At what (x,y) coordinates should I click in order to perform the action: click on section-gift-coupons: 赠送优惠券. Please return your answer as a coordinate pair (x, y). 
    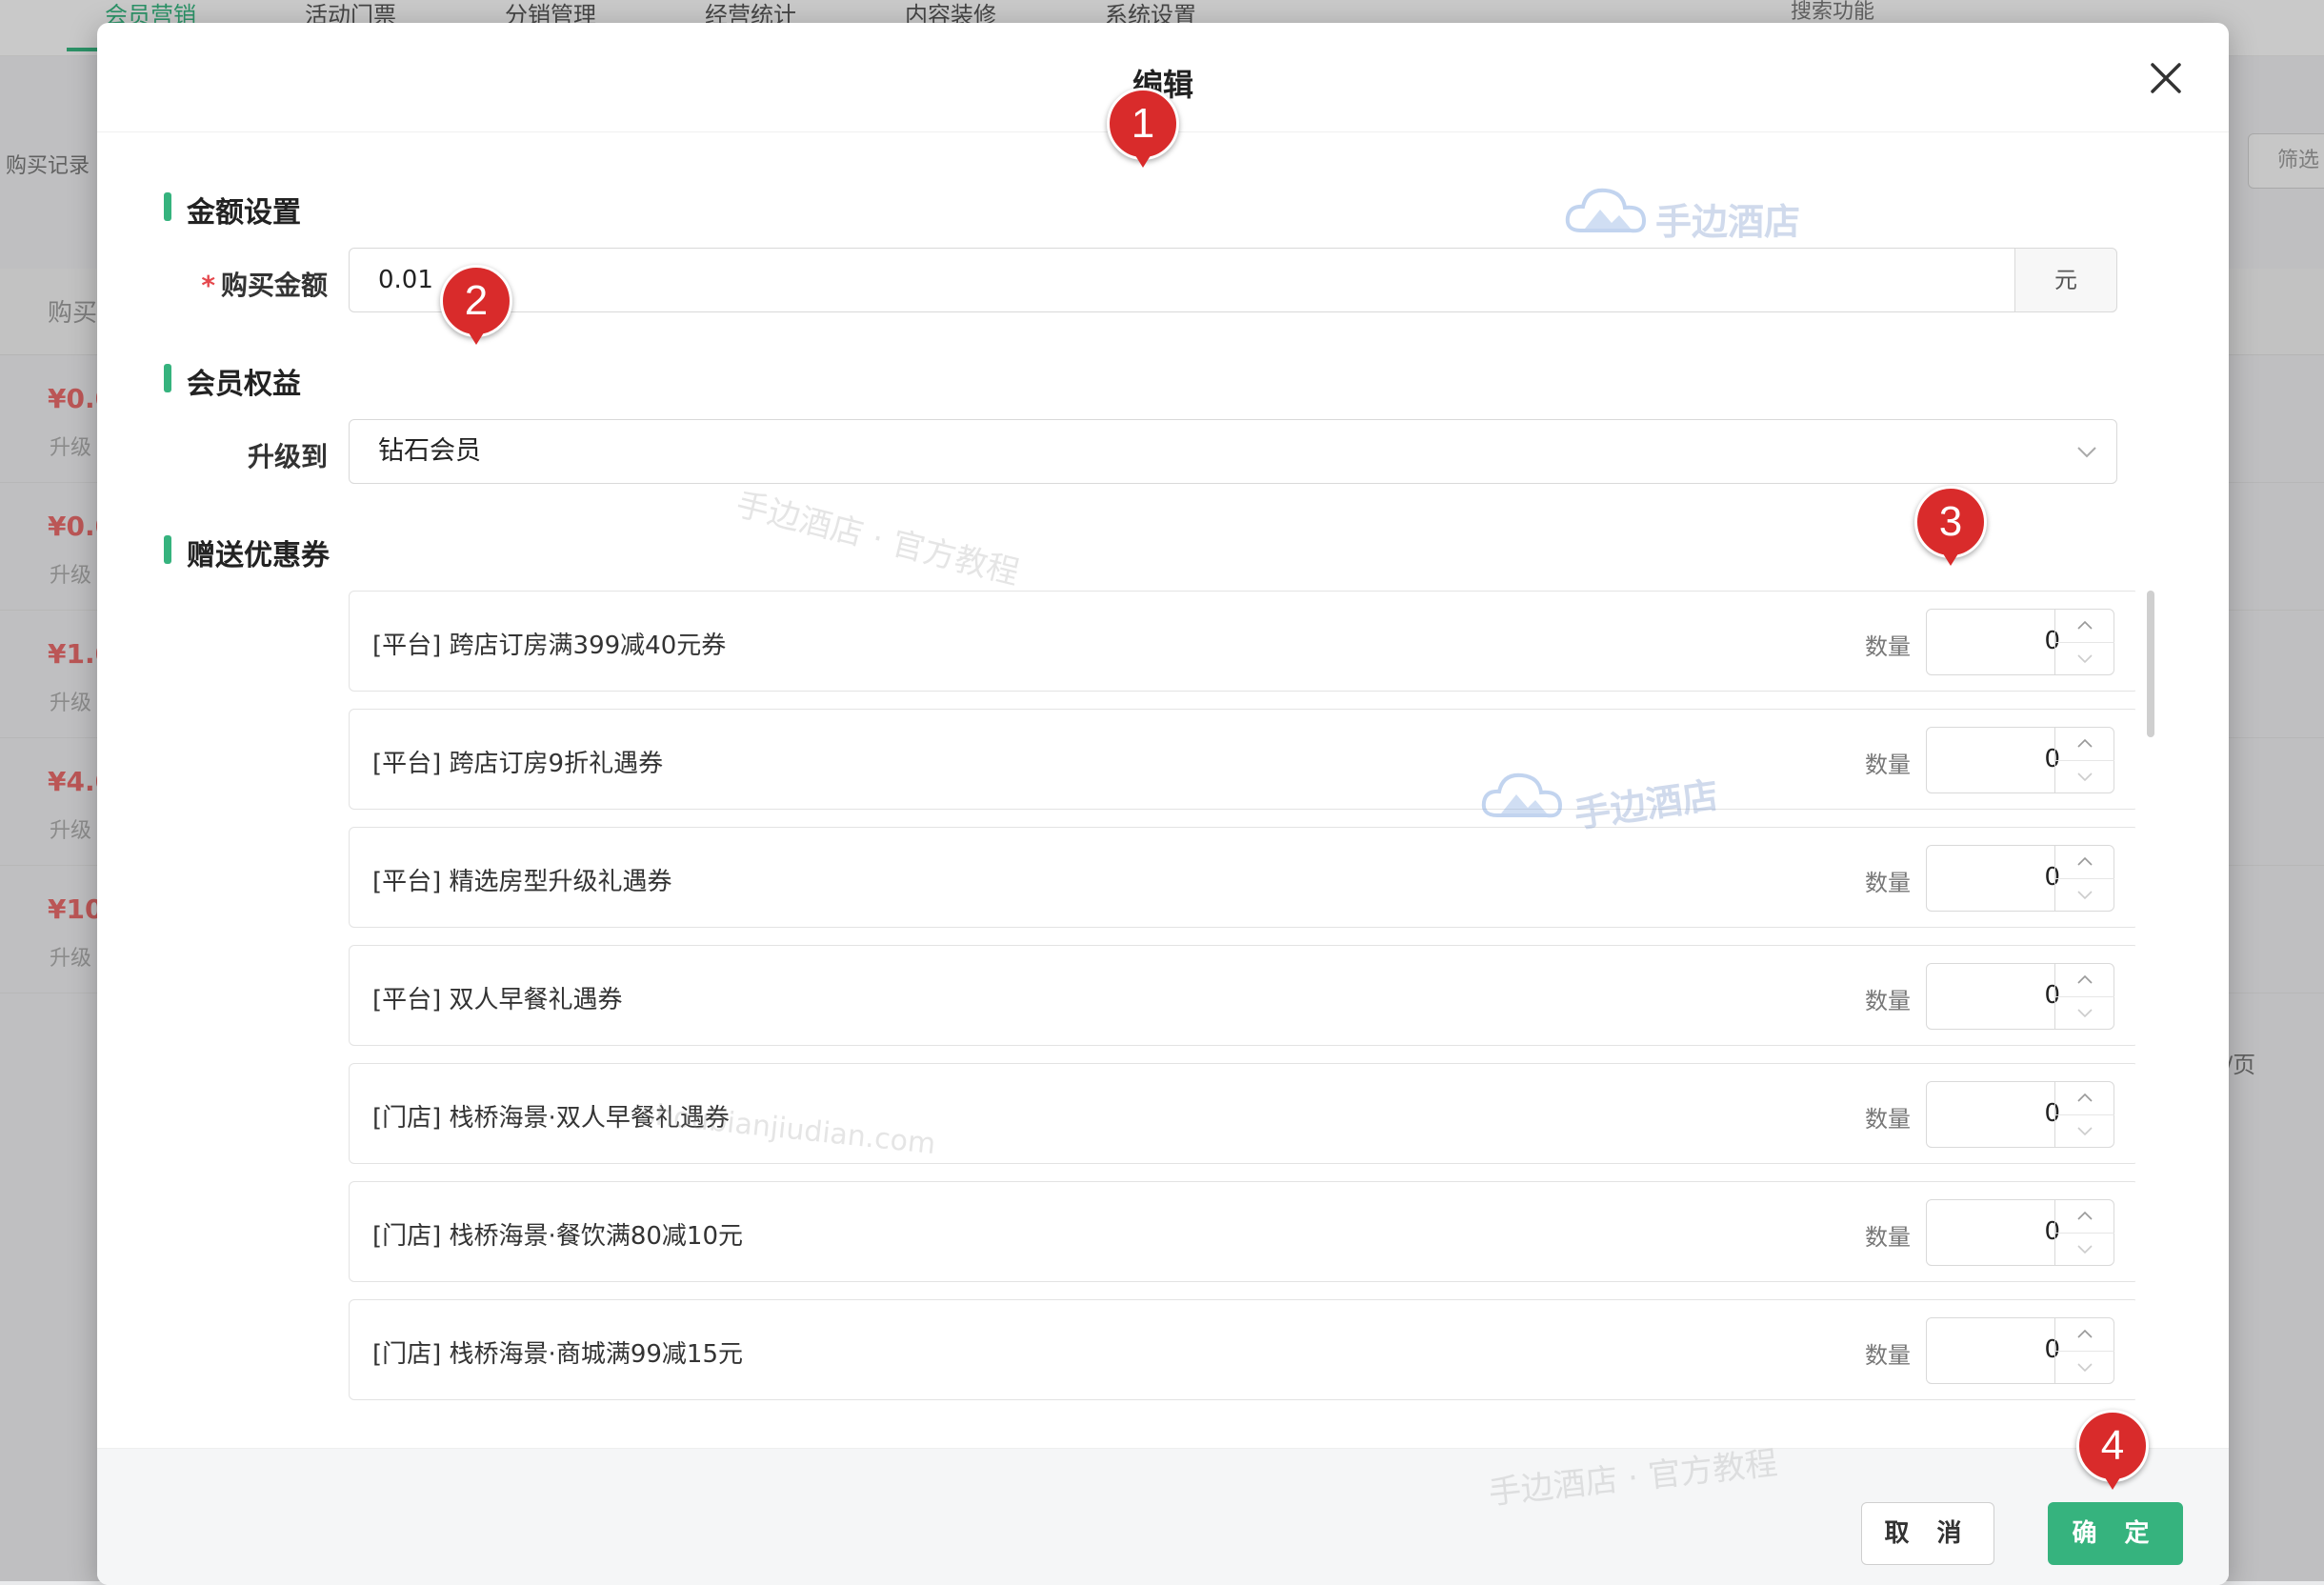
    Looking at the image, I should click on (247, 553).